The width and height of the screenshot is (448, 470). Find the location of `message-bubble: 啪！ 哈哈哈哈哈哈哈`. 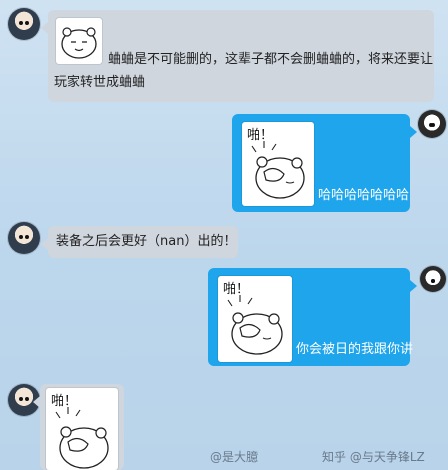

message-bubble: 啪！ 哈哈哈哈哈哈哈 is located at coordinates (324, 163).